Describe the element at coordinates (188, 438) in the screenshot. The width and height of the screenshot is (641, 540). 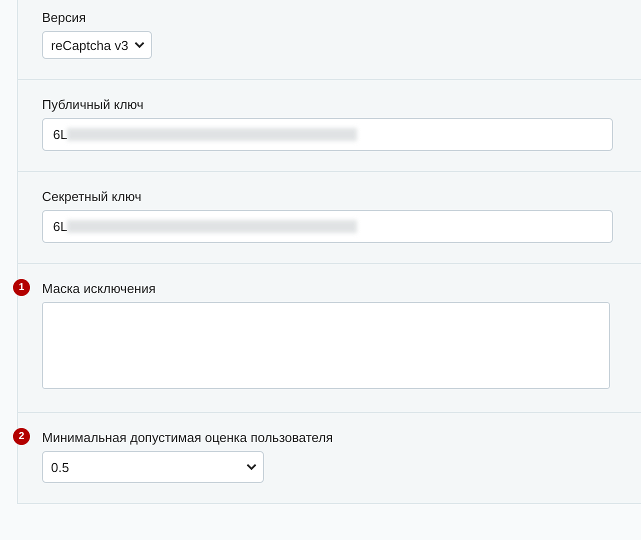
I see `field-label: Минимальная допустимая оценка пользователя` at that location.